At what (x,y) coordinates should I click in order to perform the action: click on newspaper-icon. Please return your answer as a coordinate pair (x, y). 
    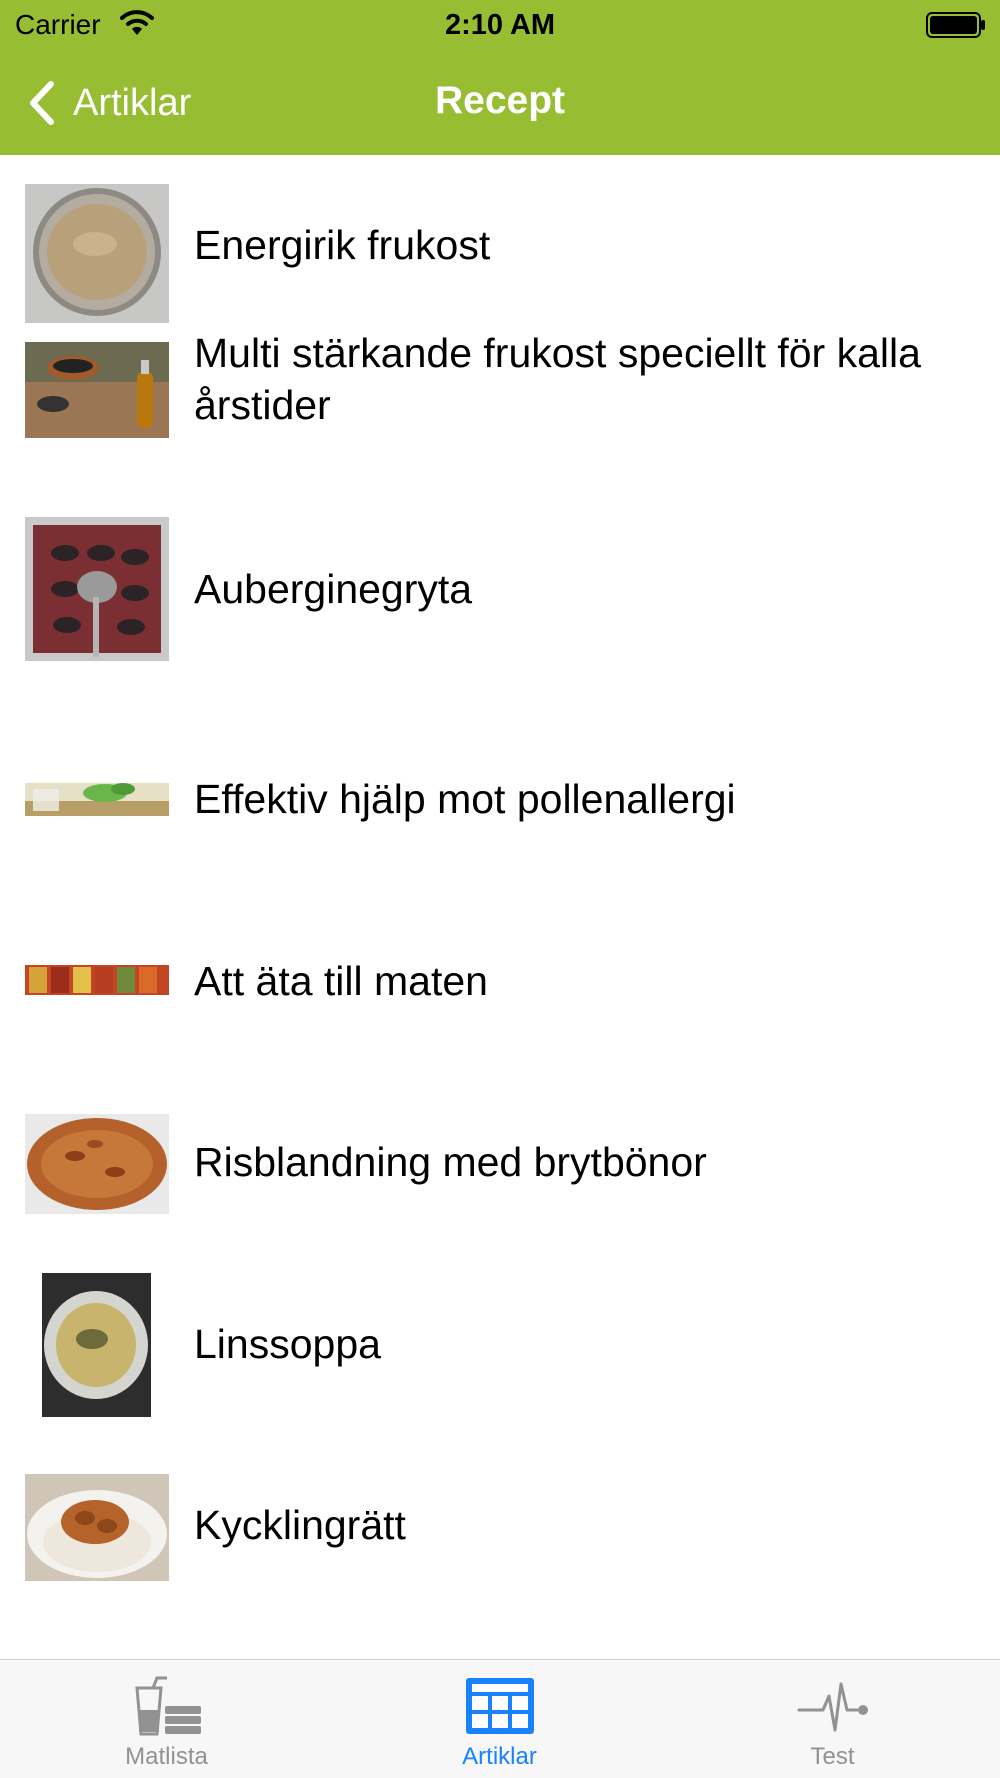
    Looking at the image, I should click on (499, 1706).